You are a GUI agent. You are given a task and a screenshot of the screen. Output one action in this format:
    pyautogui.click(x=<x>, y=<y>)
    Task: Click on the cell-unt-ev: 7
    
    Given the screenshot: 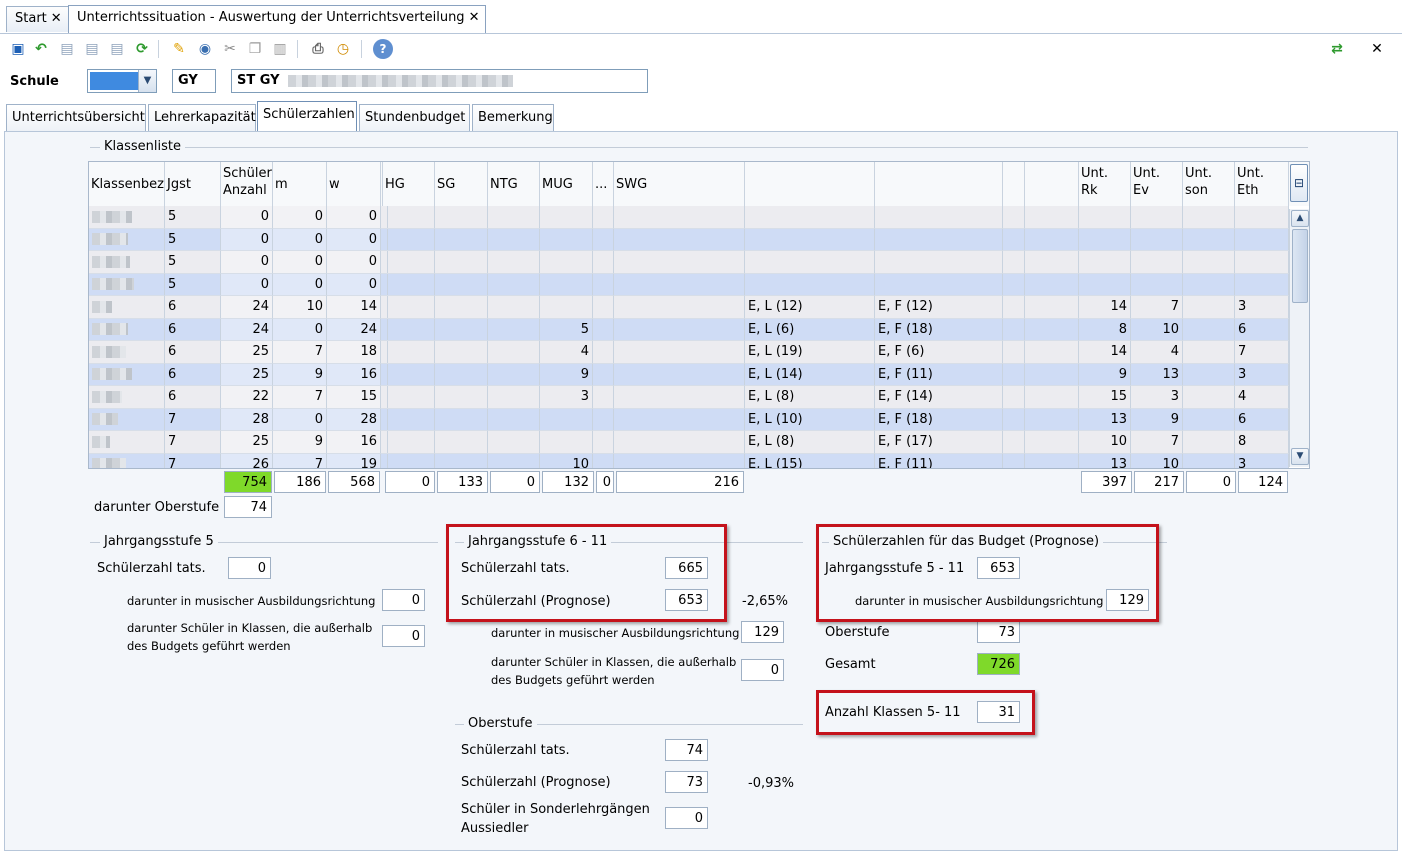 What is the action you would take?
    pyautogui.click(x=1157, y=442)
    